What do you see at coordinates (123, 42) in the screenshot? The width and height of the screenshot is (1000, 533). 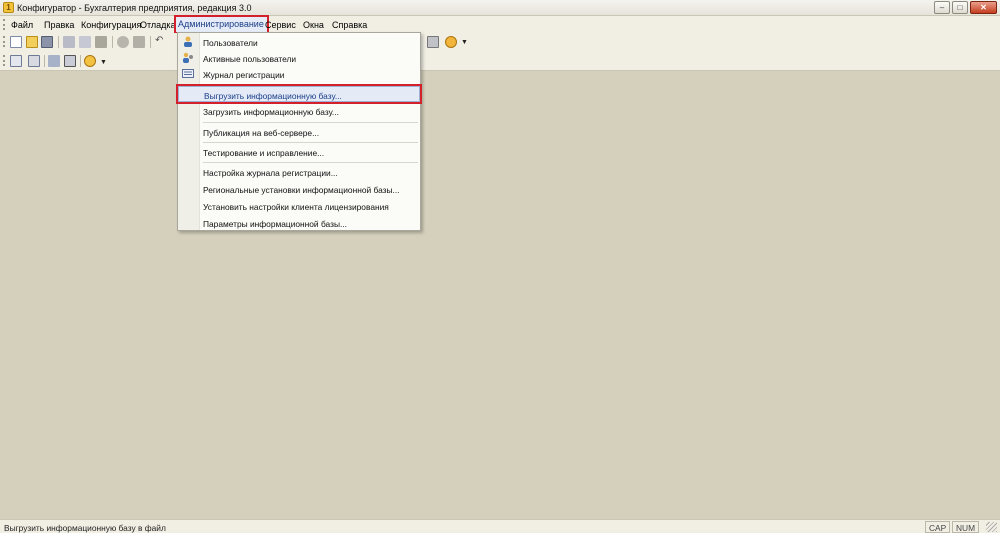 I see `print-icon` at bounding box center [123, 42].